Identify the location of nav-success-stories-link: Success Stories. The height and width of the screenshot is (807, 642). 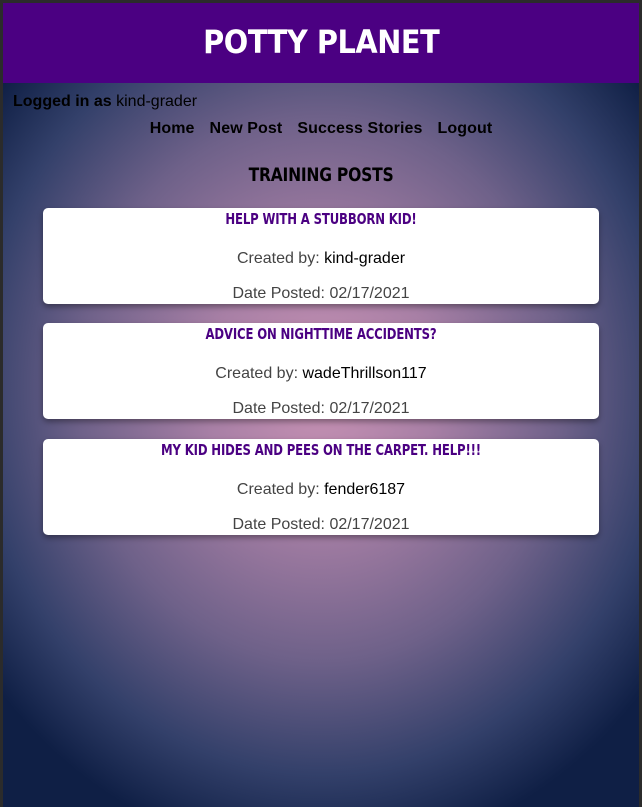
(359, 129).